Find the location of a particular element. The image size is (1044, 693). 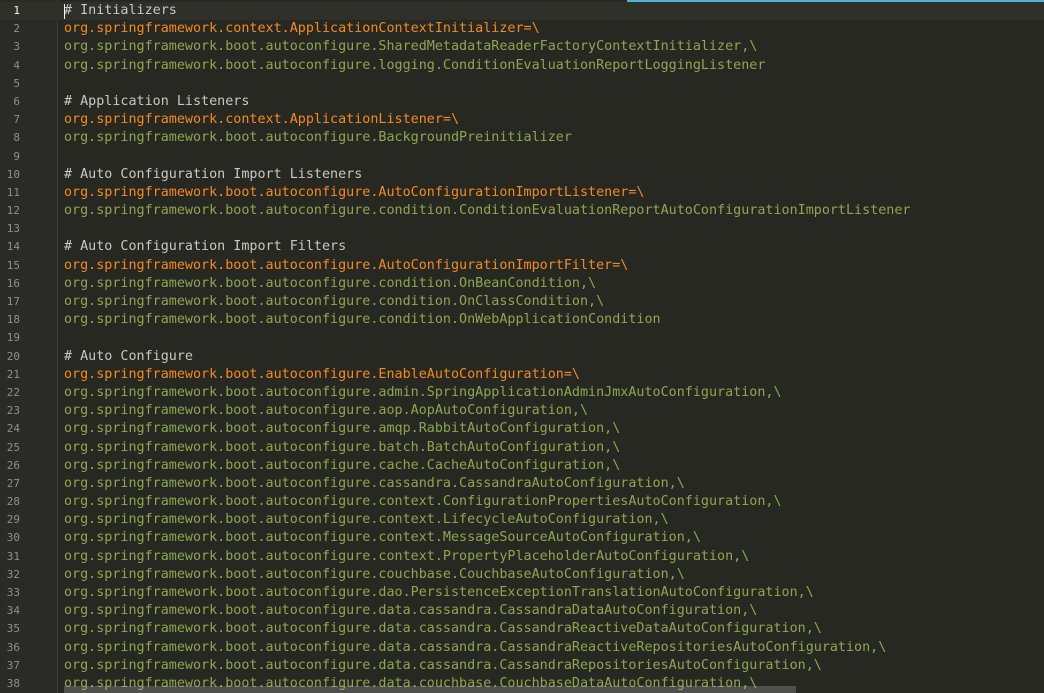

line-number: 37 is located at coordinates (13, 665).